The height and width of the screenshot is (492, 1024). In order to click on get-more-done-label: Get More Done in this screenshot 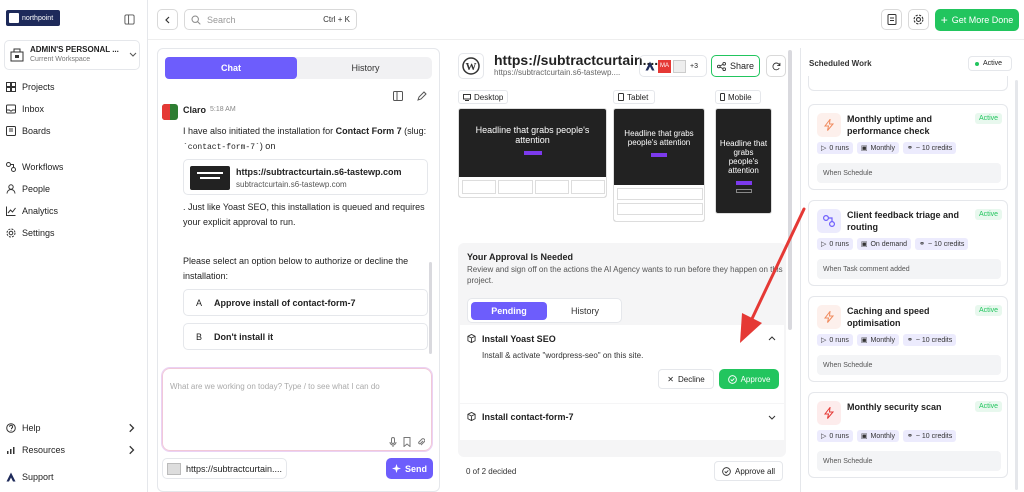, I will do `click(982, 20)`.